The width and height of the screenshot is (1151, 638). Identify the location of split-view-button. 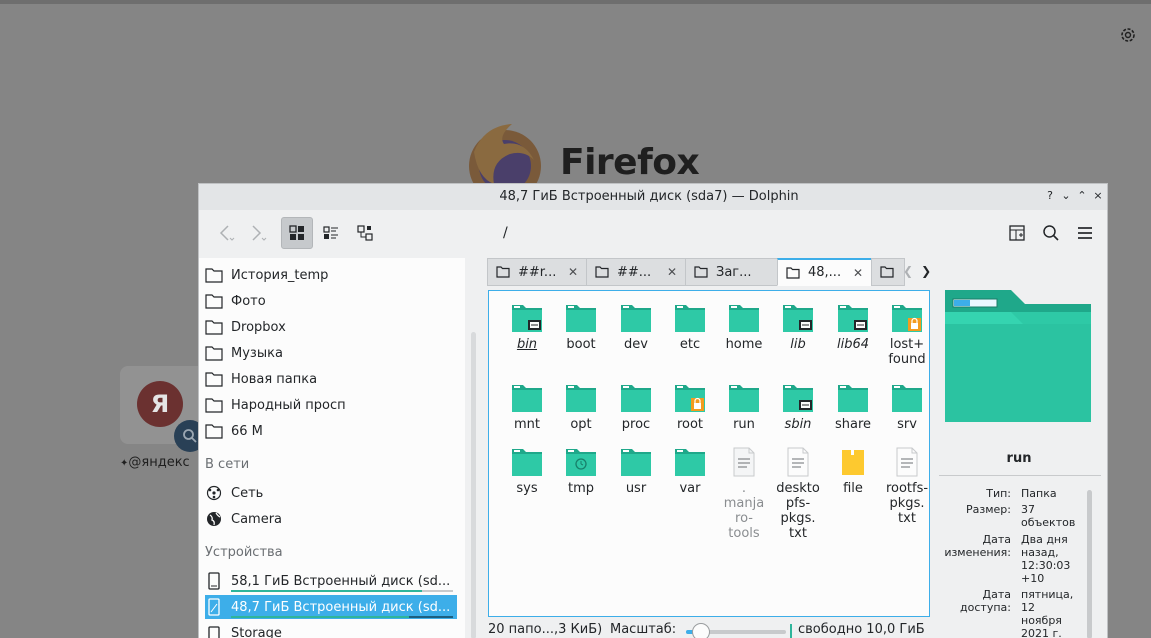
(1017, 233).